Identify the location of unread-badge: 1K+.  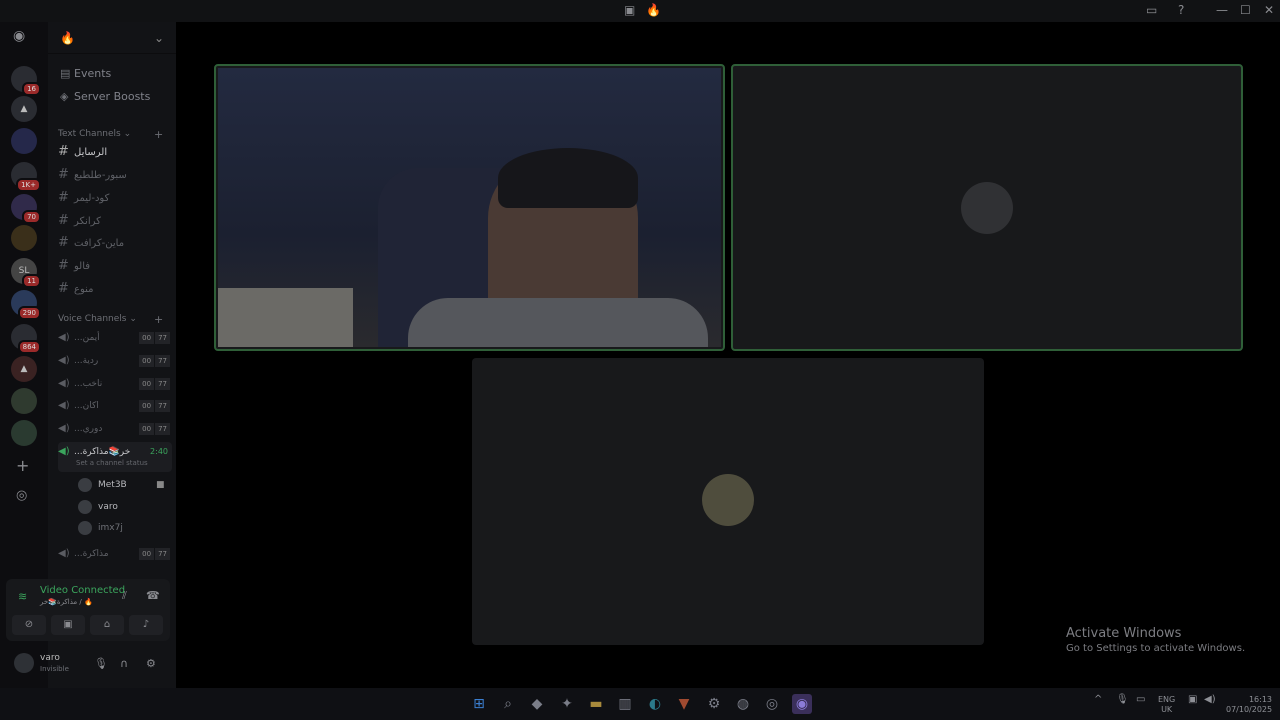
(28, 185).